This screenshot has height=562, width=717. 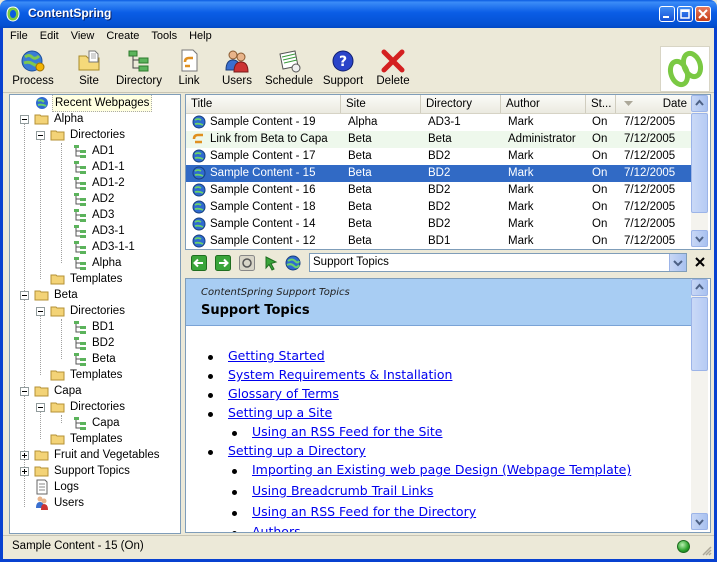 What do you see at coordinates (276, 528) in the screenshot?
I see `link-authors: Authors` at bounding box center [276, 528].